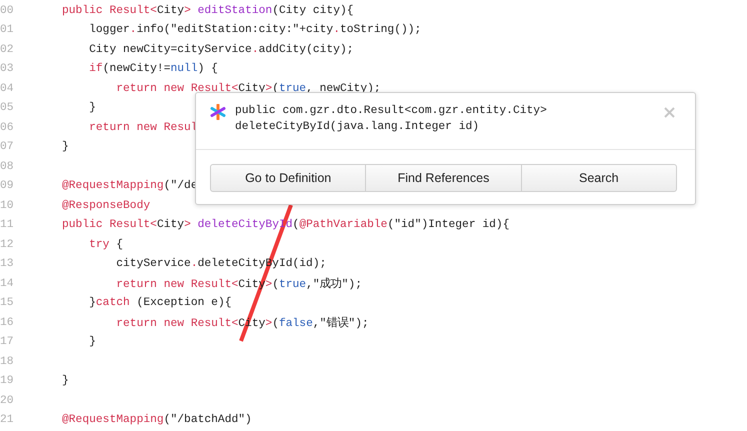 Image resolution: width=747 pixels, height=431 pixels. Describe the element at coordinates (598, 178) in the screenshot. I see `popup-button: Search` at that location.